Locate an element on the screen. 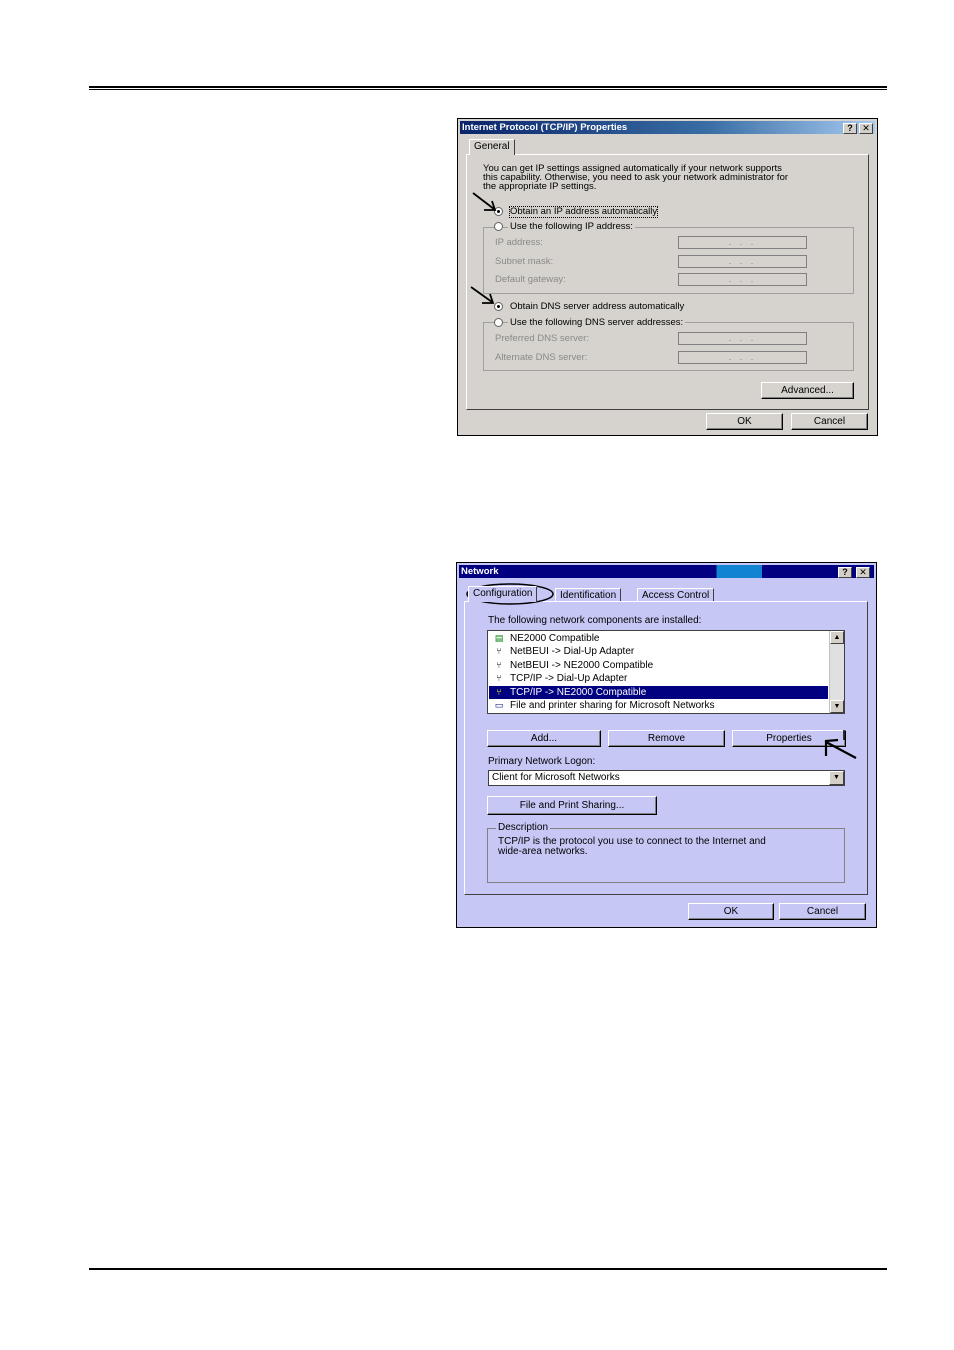 This screenshot has height=1350, width=954. list-item-selected: ⑂ TCP/IP -> NE2000 Compatible is located at coordinates (658, 692).